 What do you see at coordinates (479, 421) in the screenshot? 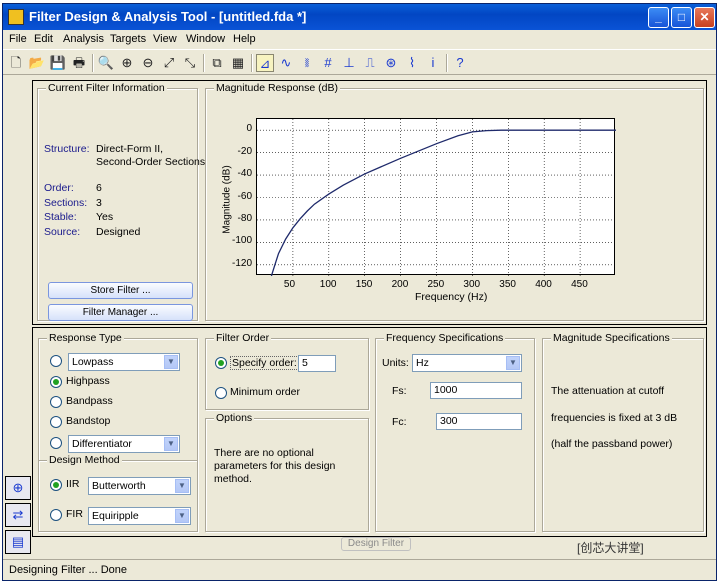
I see `fc-input: 300` at bounding box center [479, 421].